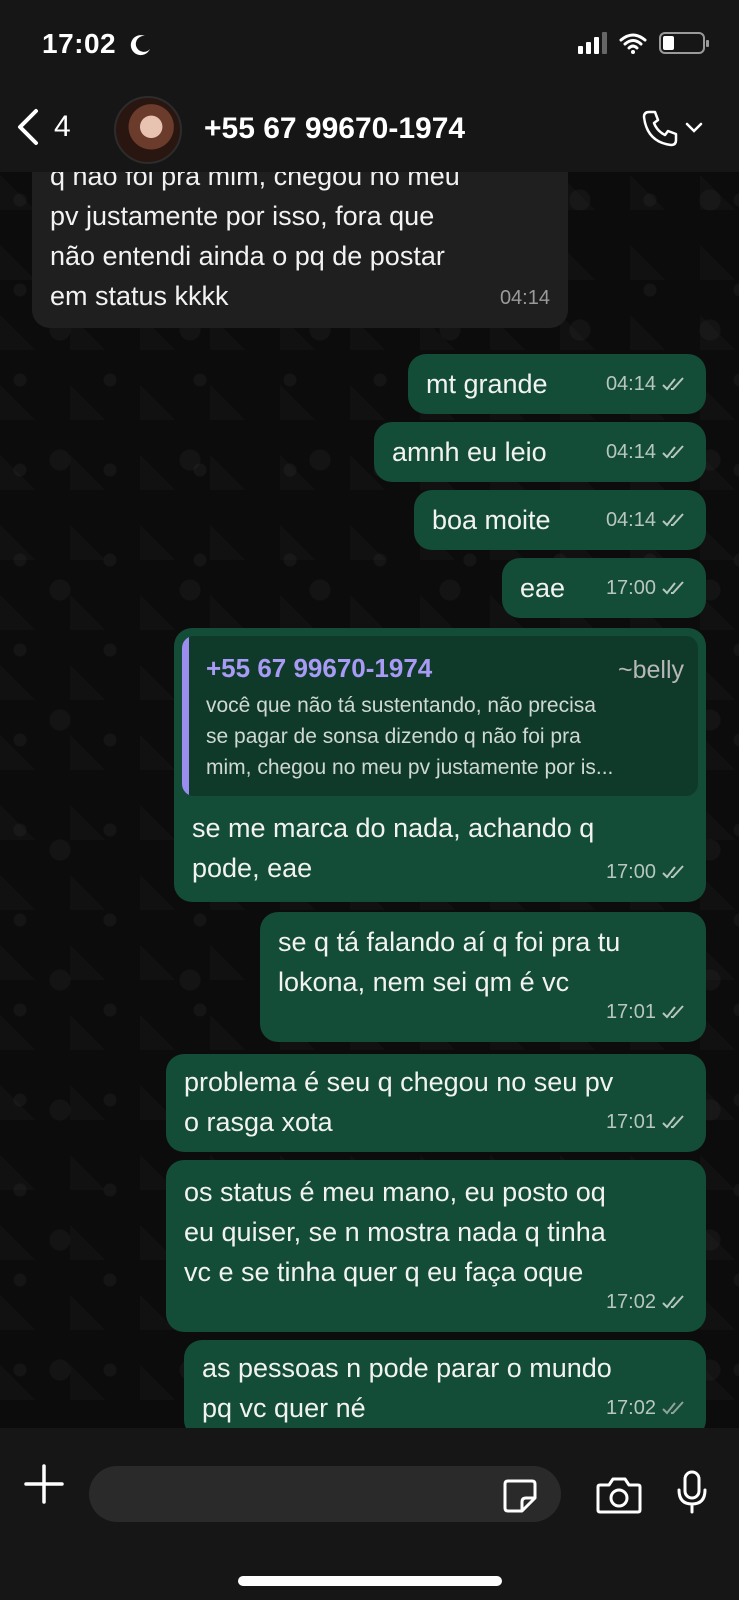 The height and width of the screenshot is (1600, 739). I want to click on contact-name: +55 67 99670-1974, so click(334, 129).